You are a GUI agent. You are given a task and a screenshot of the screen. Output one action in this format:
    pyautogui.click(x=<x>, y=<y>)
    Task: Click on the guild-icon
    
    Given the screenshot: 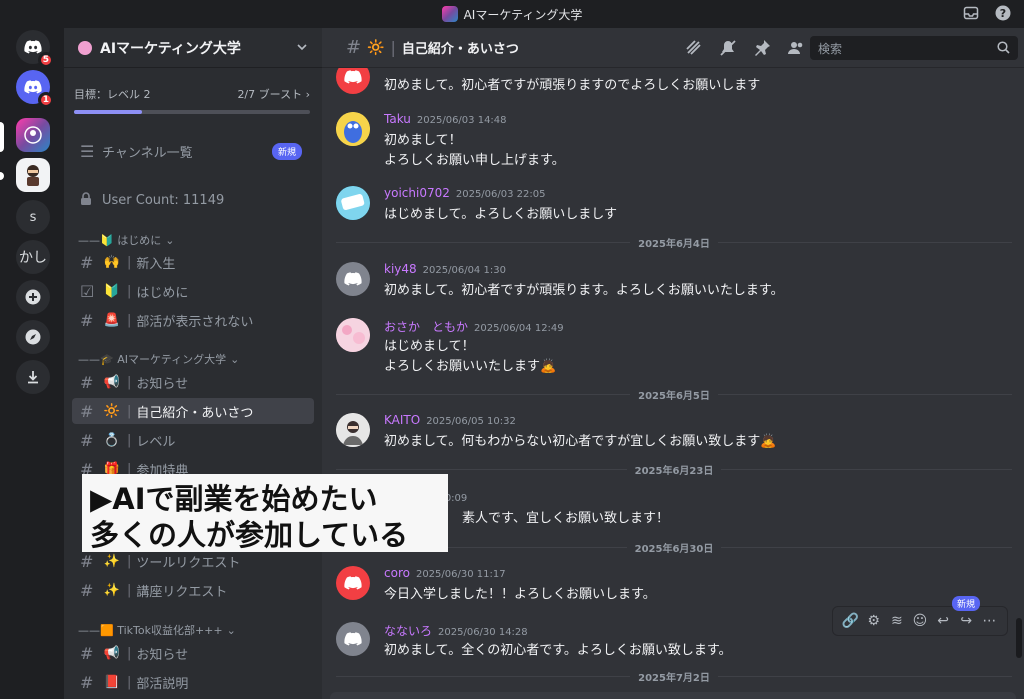 What is the action you would take?
    pyautogui.click(x=85, y=47)
    